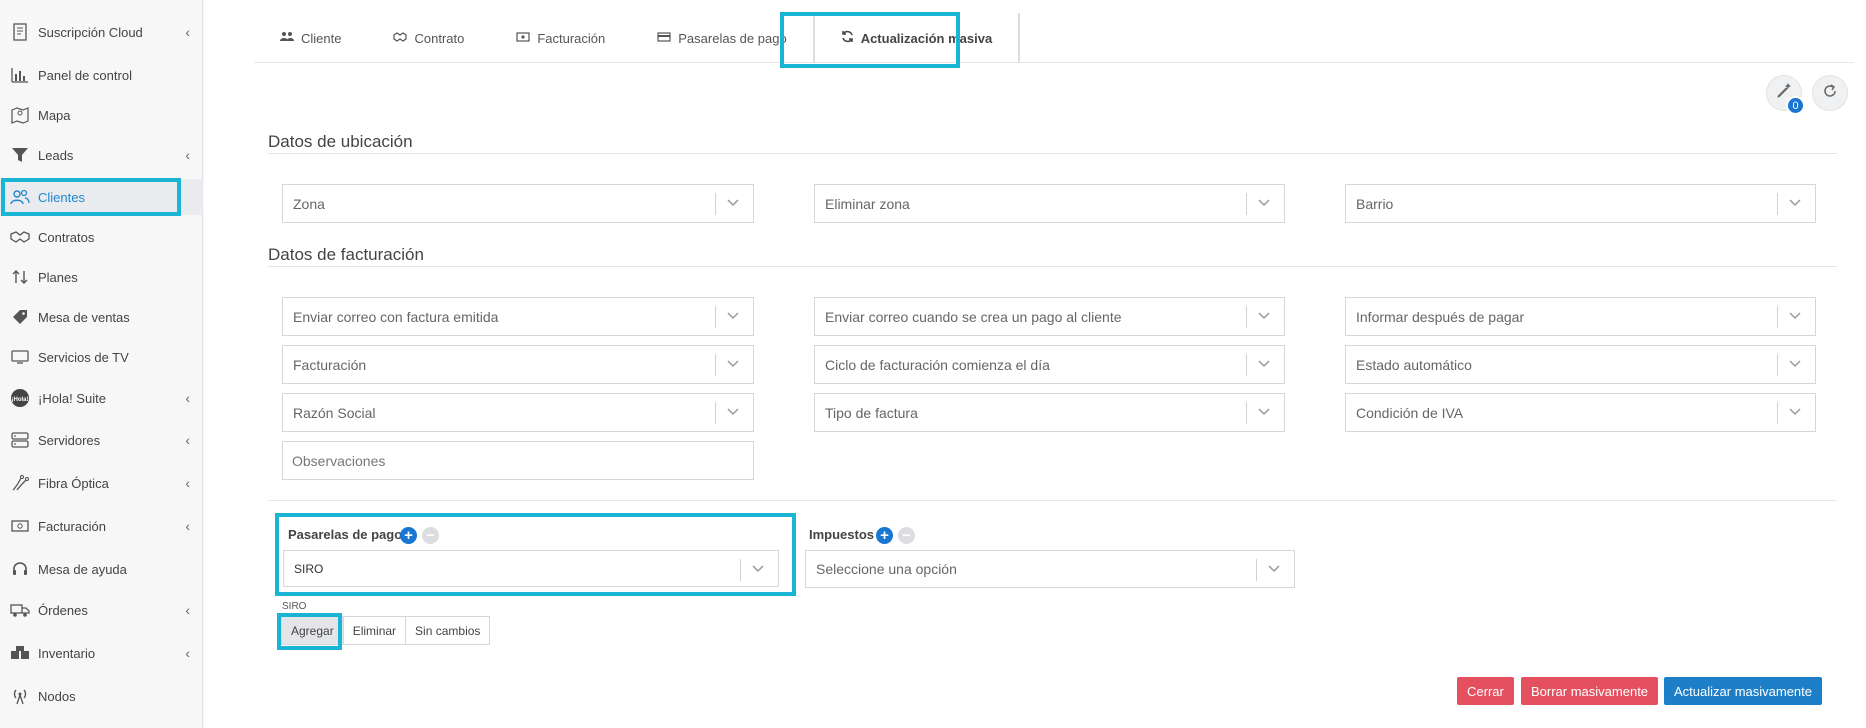 Image resolution: width=1866 pixels, height=728 pixels. What do you see at coordinates (20, 32) in the screenshot?
I see `document-icon` at bounding box center [20, 32].